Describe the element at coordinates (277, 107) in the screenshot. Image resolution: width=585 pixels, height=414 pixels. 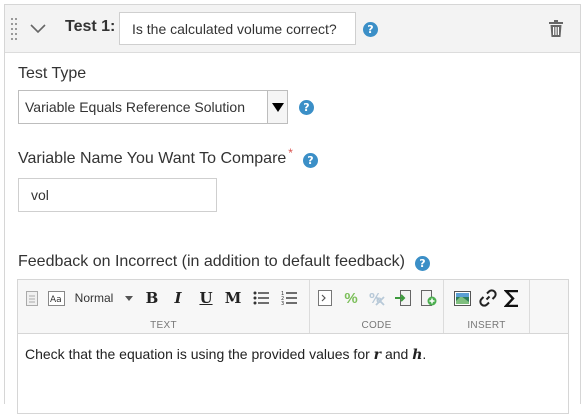
I see `dropdown-arrow-icon` at that location.